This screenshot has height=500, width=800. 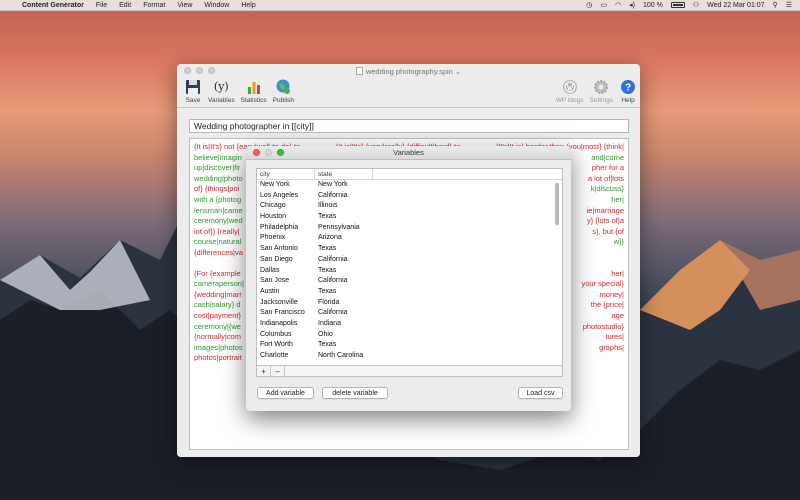 What do you see at coordinates (344, 185) in the screenshot?
I see `cell-state: New York` at bounding box center [344, 185].